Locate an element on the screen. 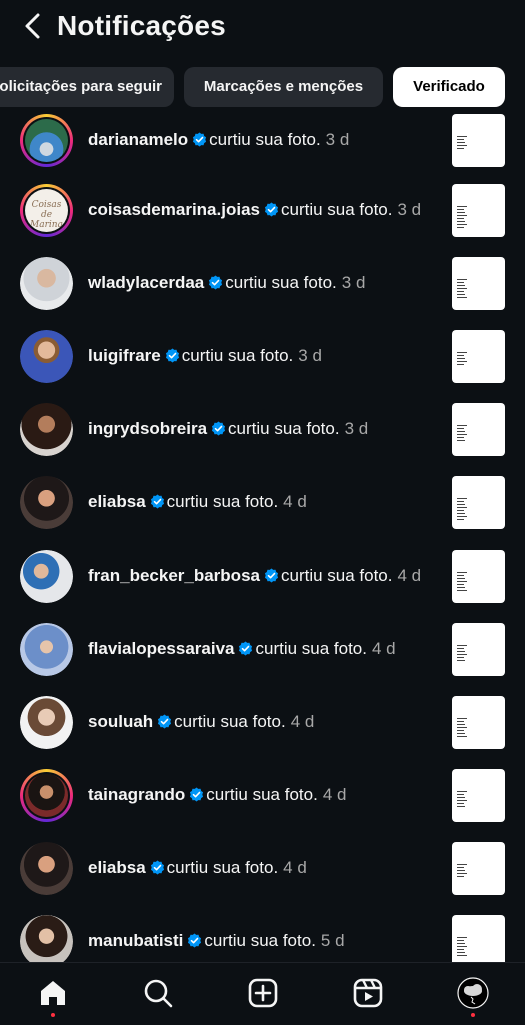 Image resolution: width=525 pixels, height=1025 pixels. tab-verified: Verificado is located at coordinates (449, 87).